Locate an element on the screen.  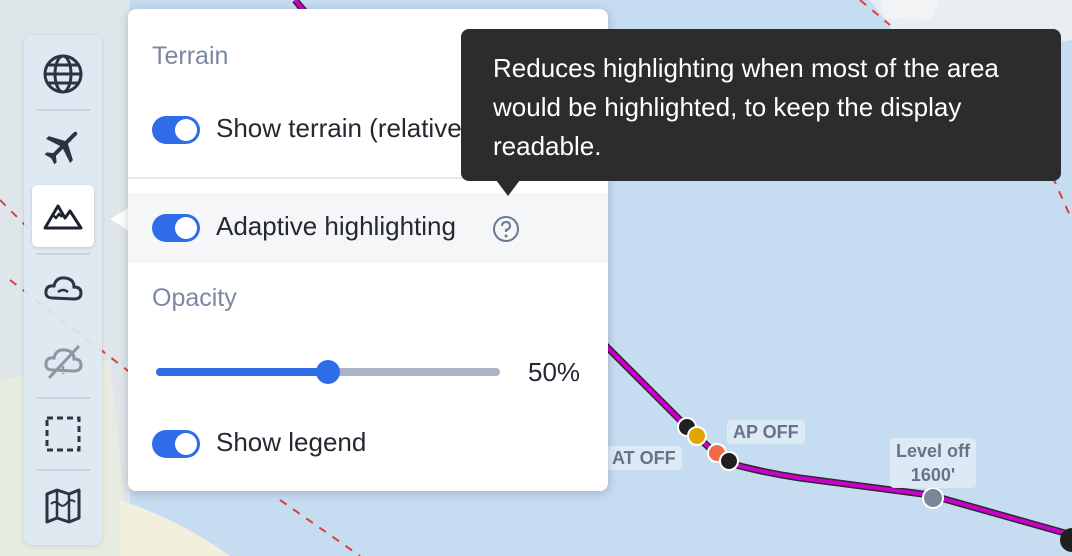
terrain-button is located at coordinates (63, 216).